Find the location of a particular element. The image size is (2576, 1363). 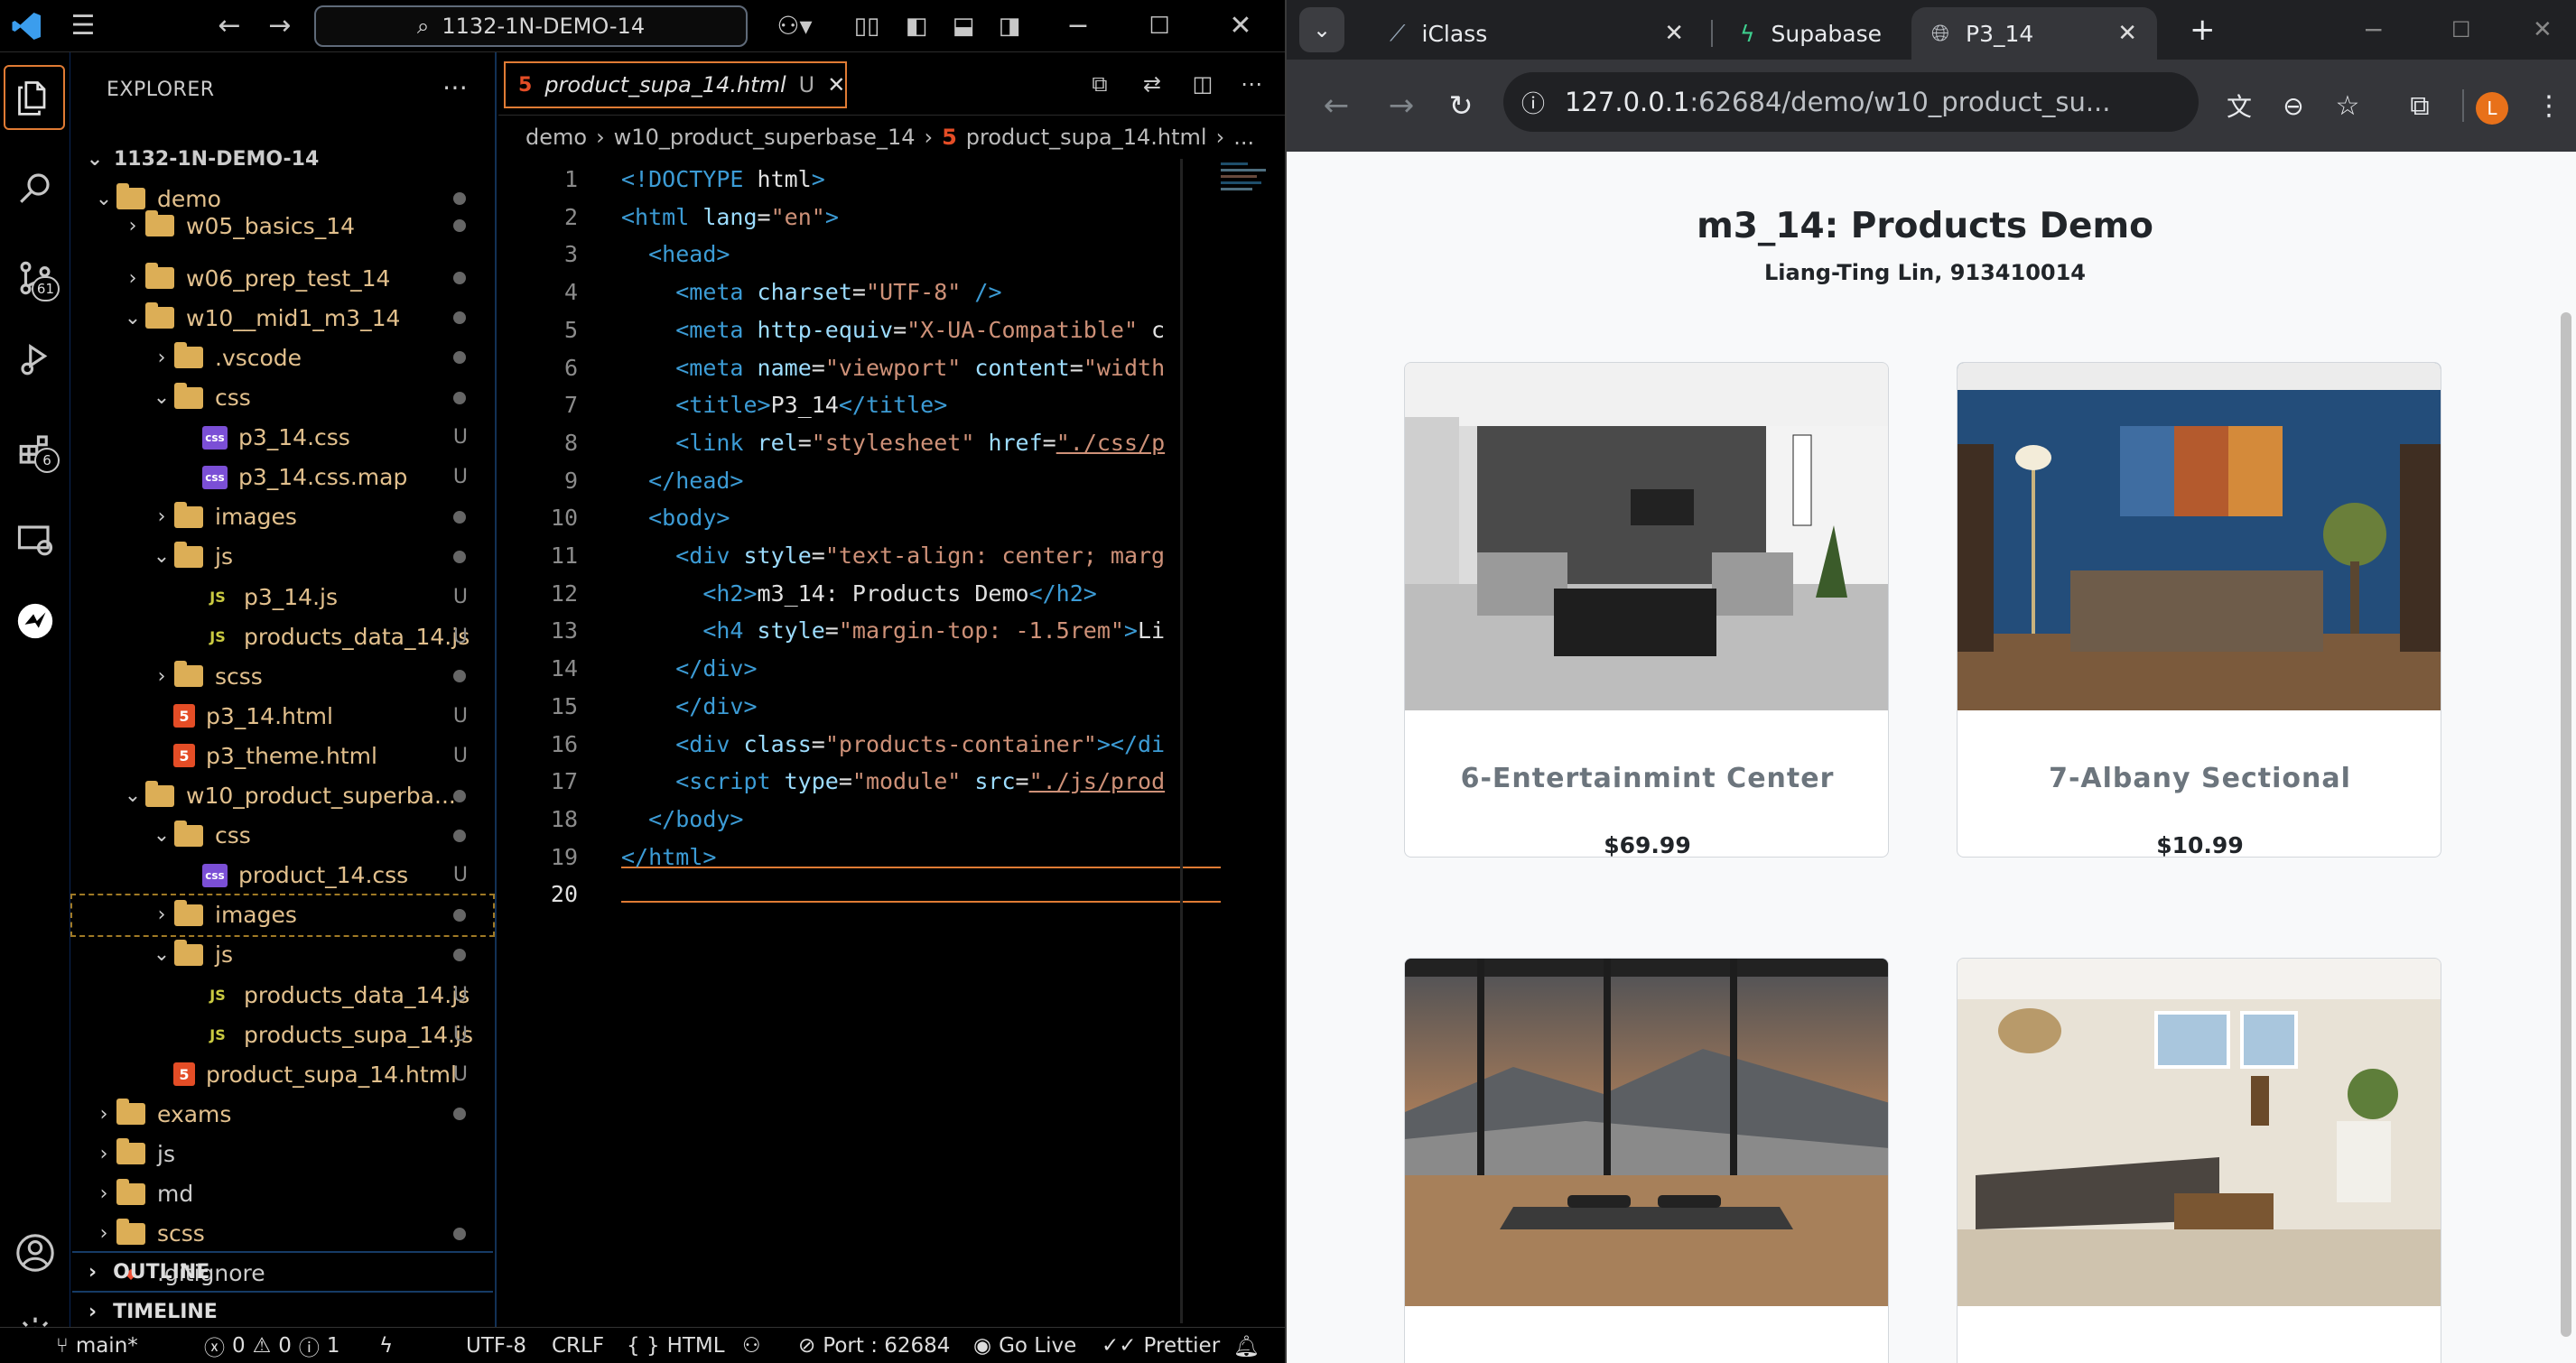

copilot-status-icon: ⚇ is located at coordinates (751, 1345).